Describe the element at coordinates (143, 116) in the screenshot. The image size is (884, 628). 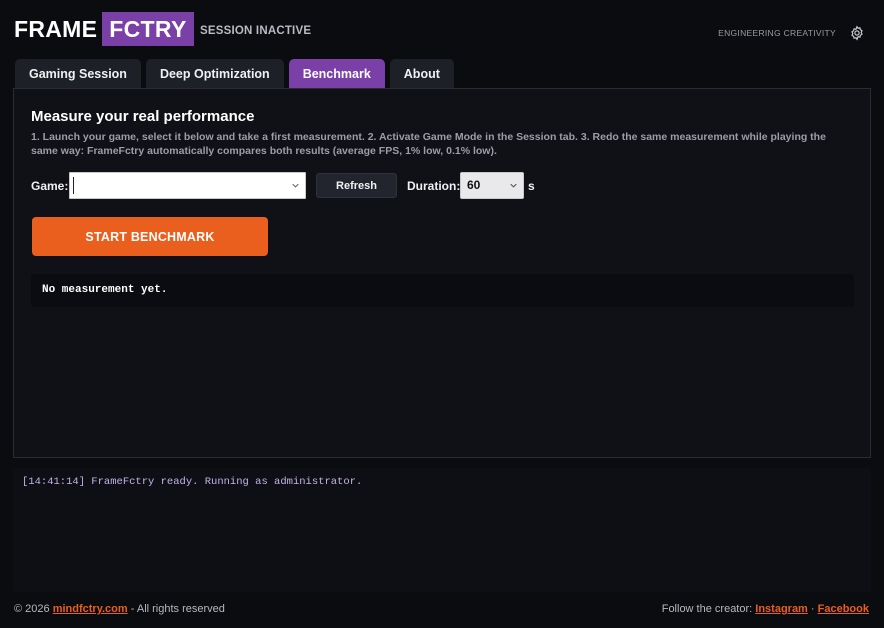
I see `panel-title: Measure your real performance` at that location.